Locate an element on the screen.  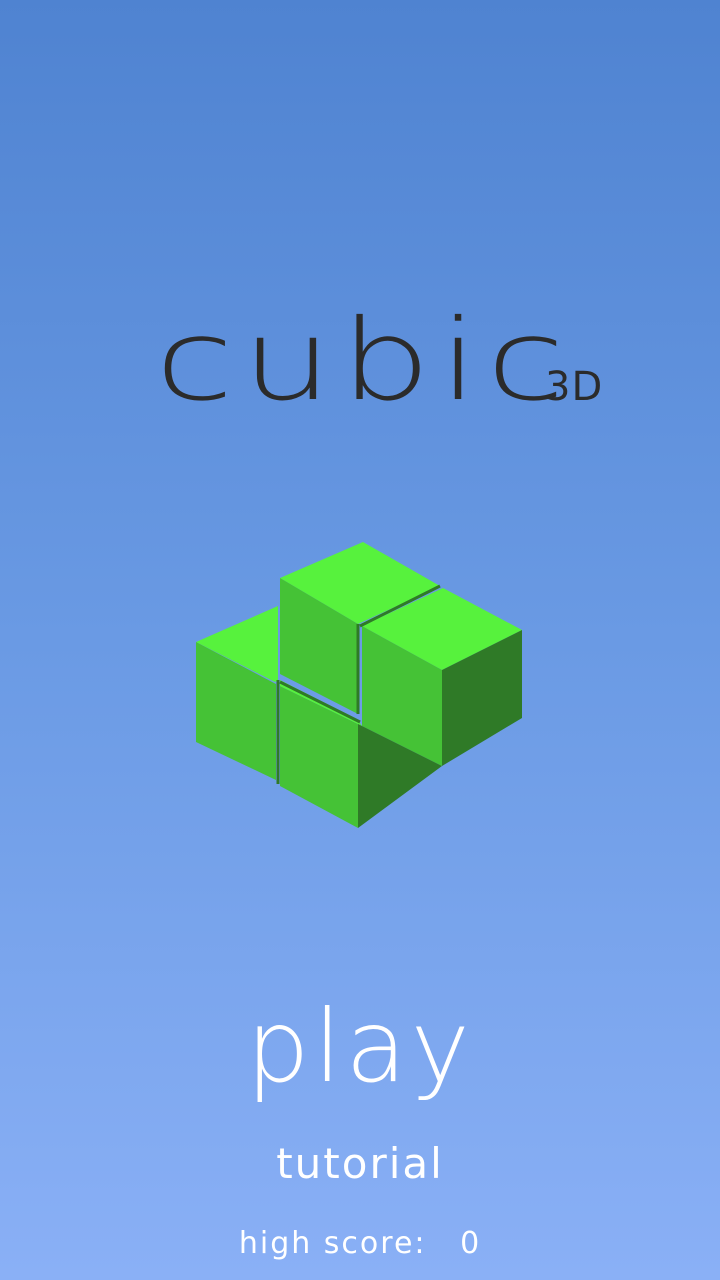
green-cube-cluster-icon is located at coordinates (359, 685).